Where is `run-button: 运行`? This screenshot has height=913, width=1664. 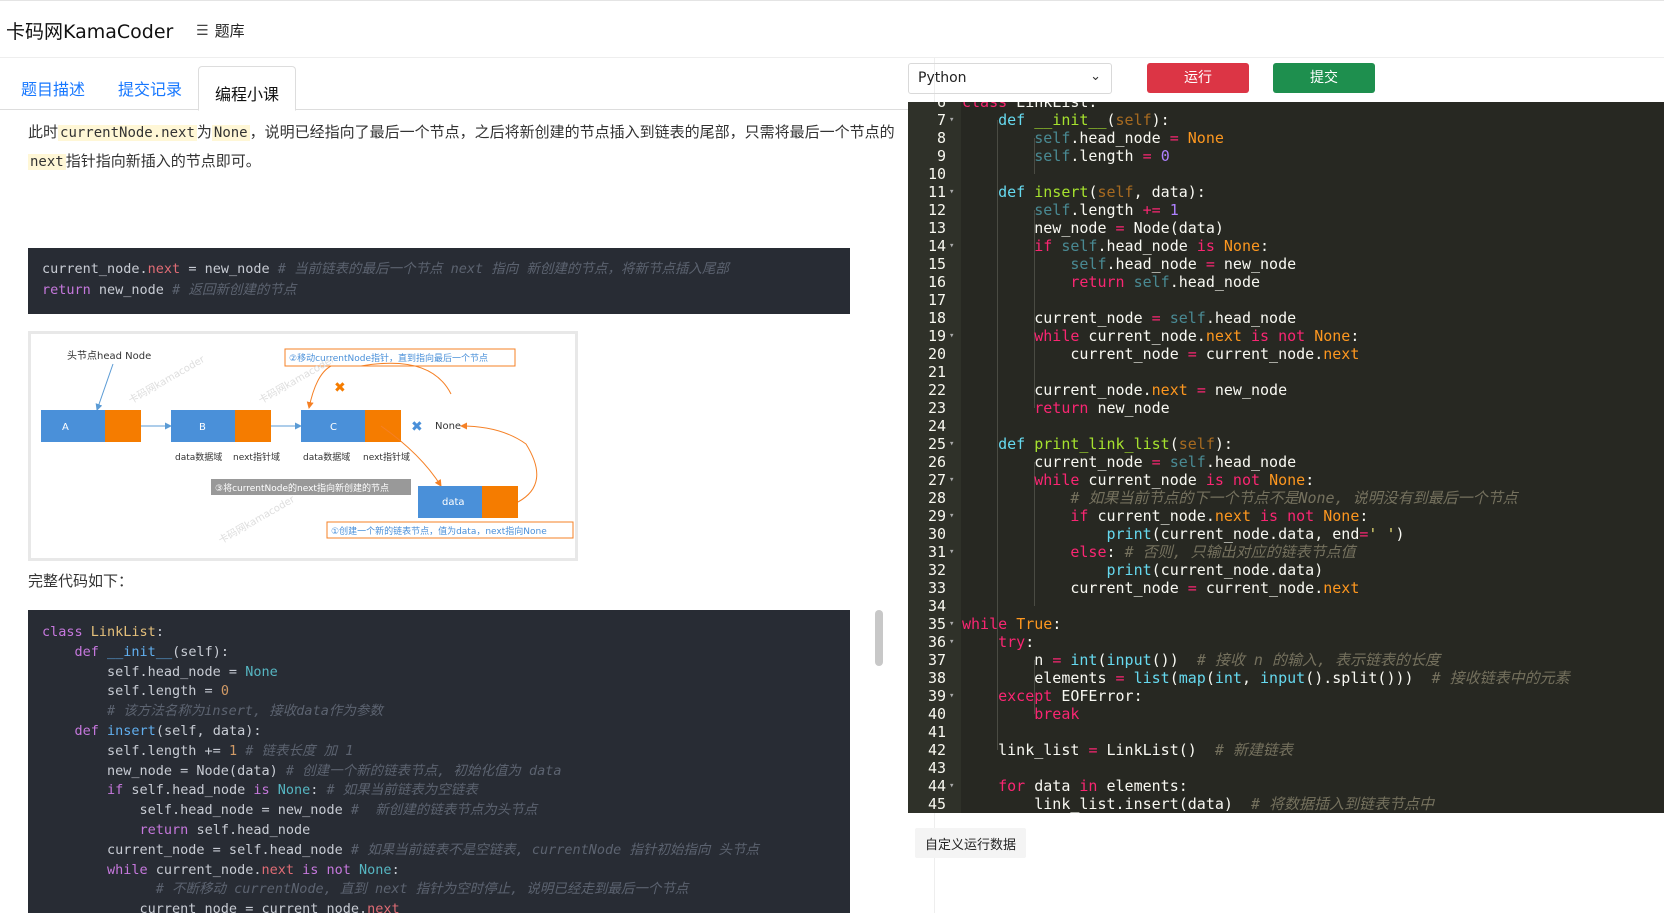 run-button: 运行 is located at coordinates (1198, 78).